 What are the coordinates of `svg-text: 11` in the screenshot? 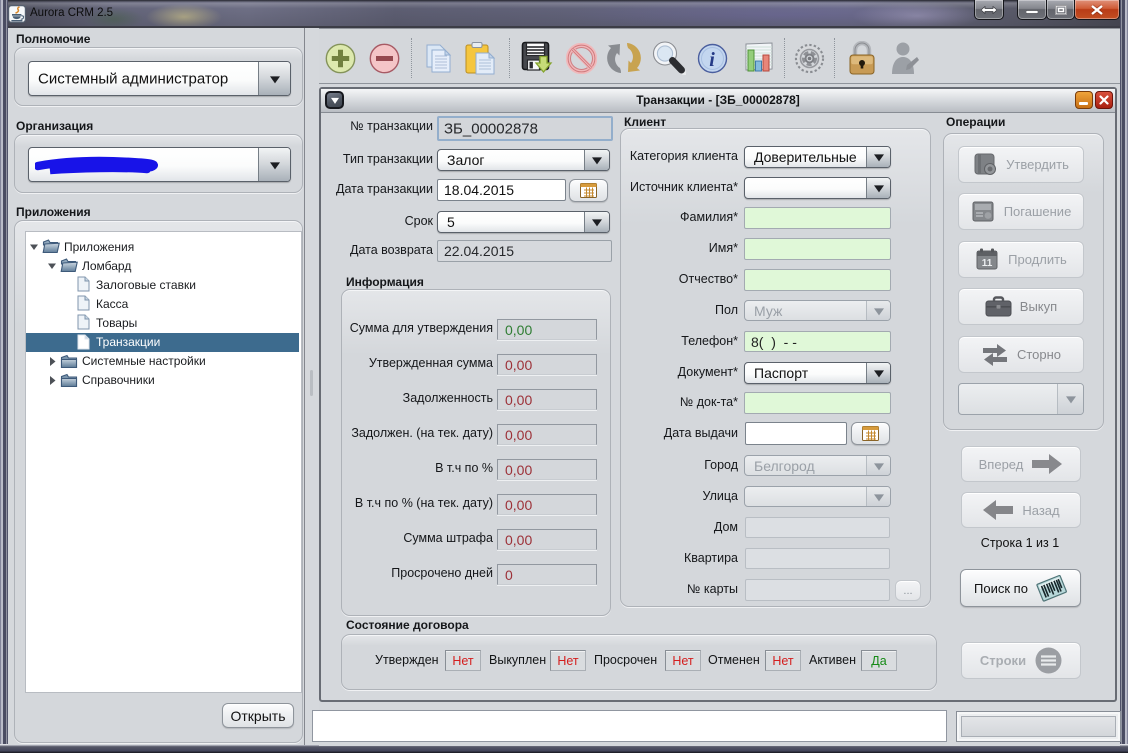 It's located at (987, 263).